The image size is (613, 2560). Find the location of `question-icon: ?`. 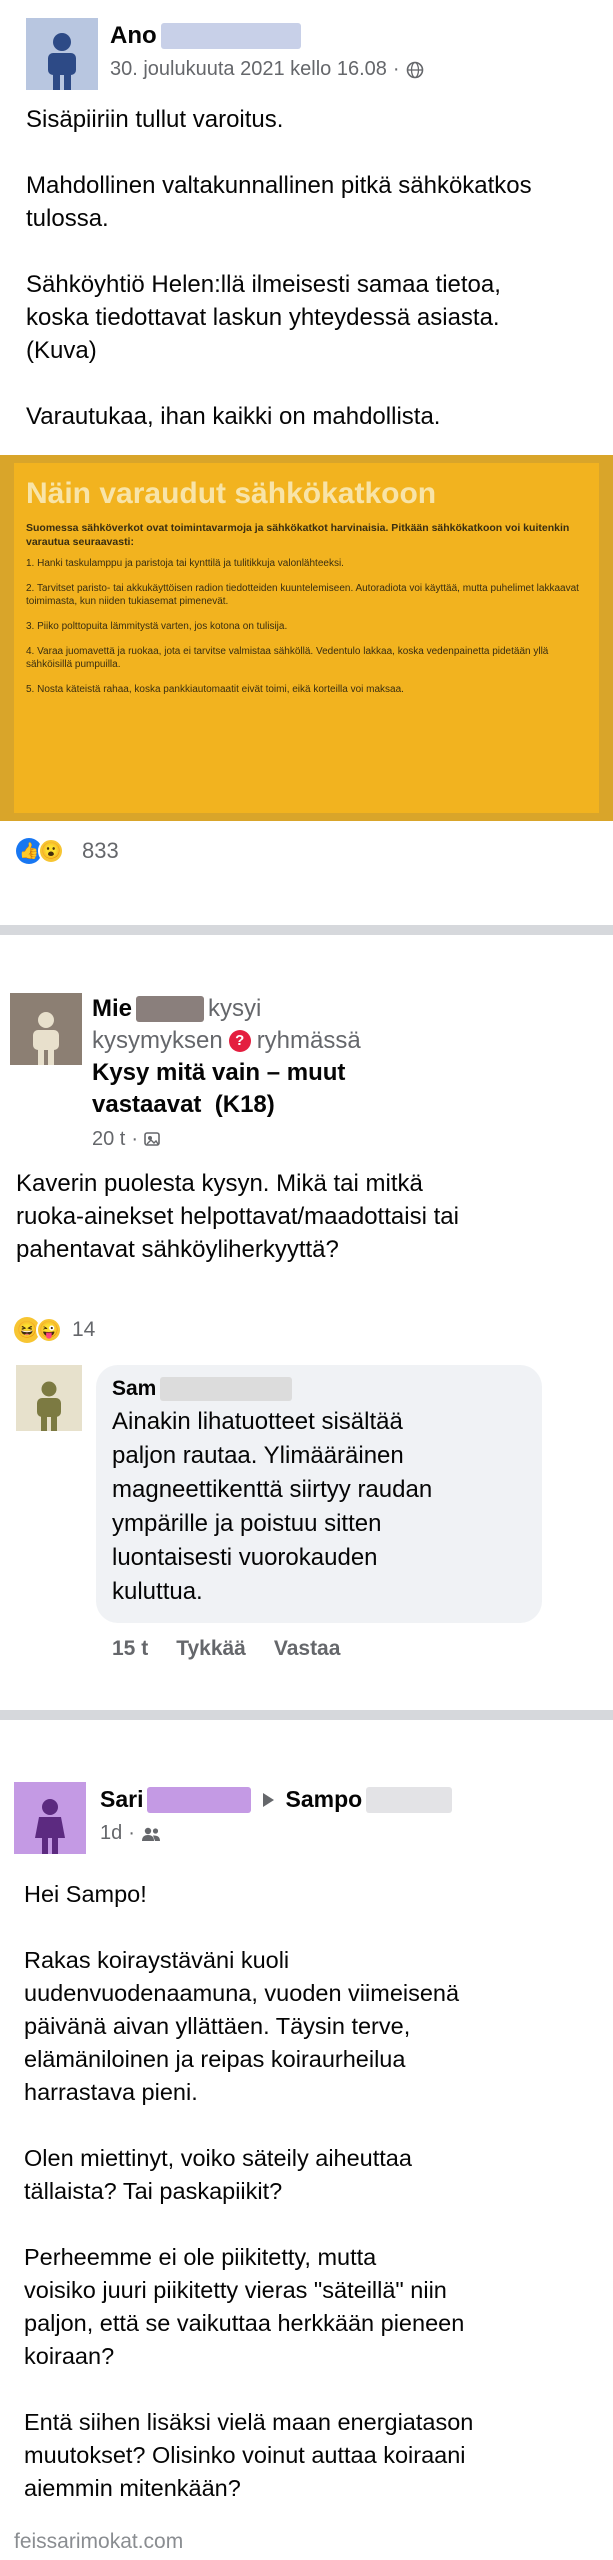

question-icon: ? is located at coordinates (239, 1041).